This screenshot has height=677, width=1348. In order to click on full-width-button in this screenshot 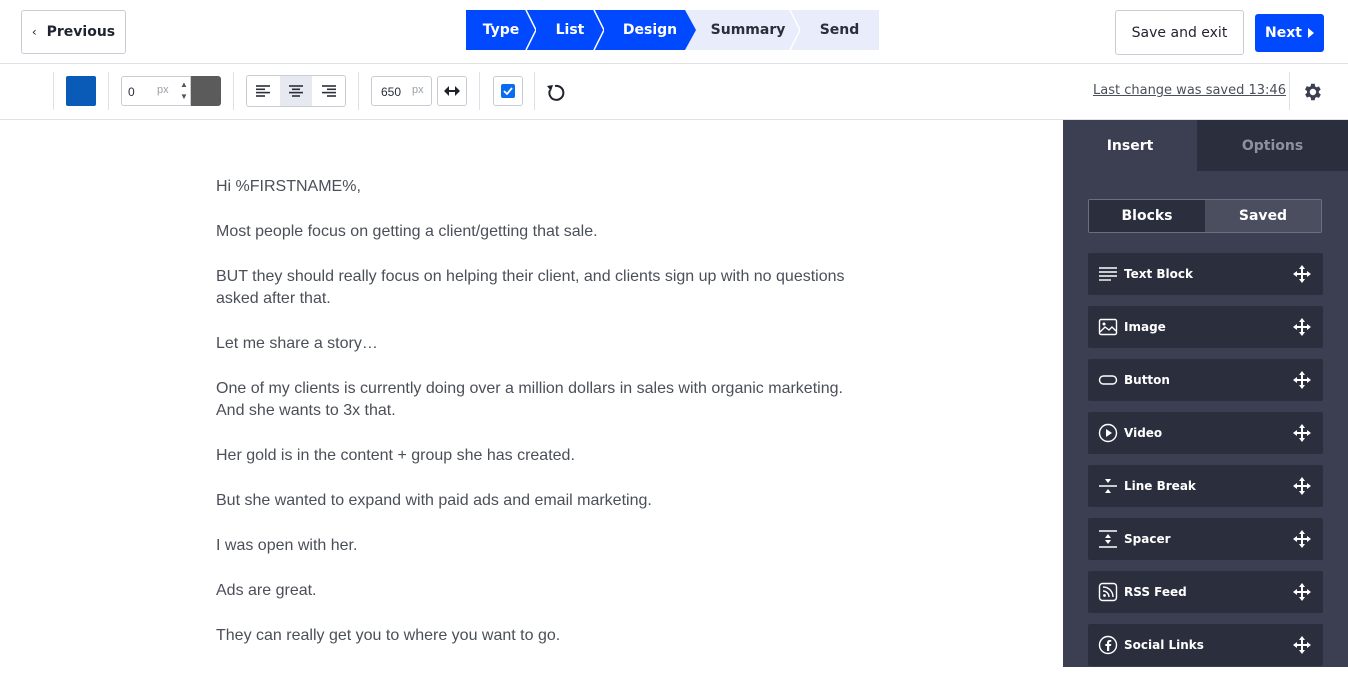, I will do `click(452, 91)`.